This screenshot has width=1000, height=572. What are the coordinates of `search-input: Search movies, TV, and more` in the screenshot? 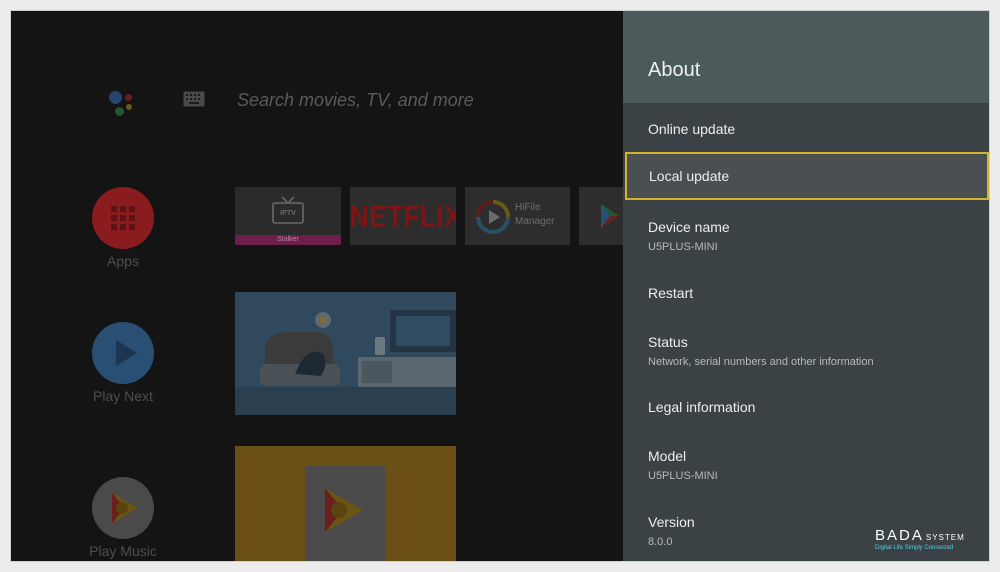 It's located at (355, 100).